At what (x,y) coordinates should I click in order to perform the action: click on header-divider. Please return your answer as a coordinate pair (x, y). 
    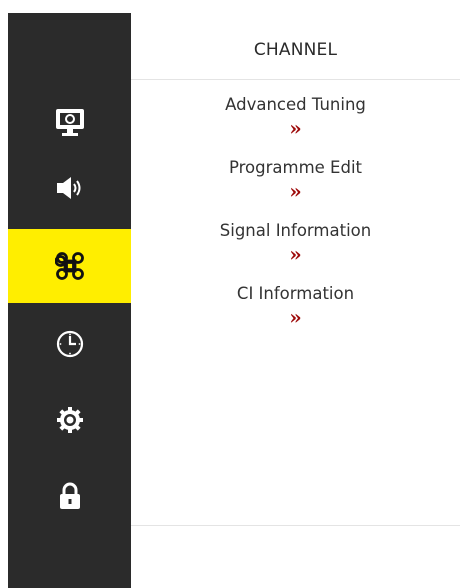
    Looking at the image, I should click on (295, 79).